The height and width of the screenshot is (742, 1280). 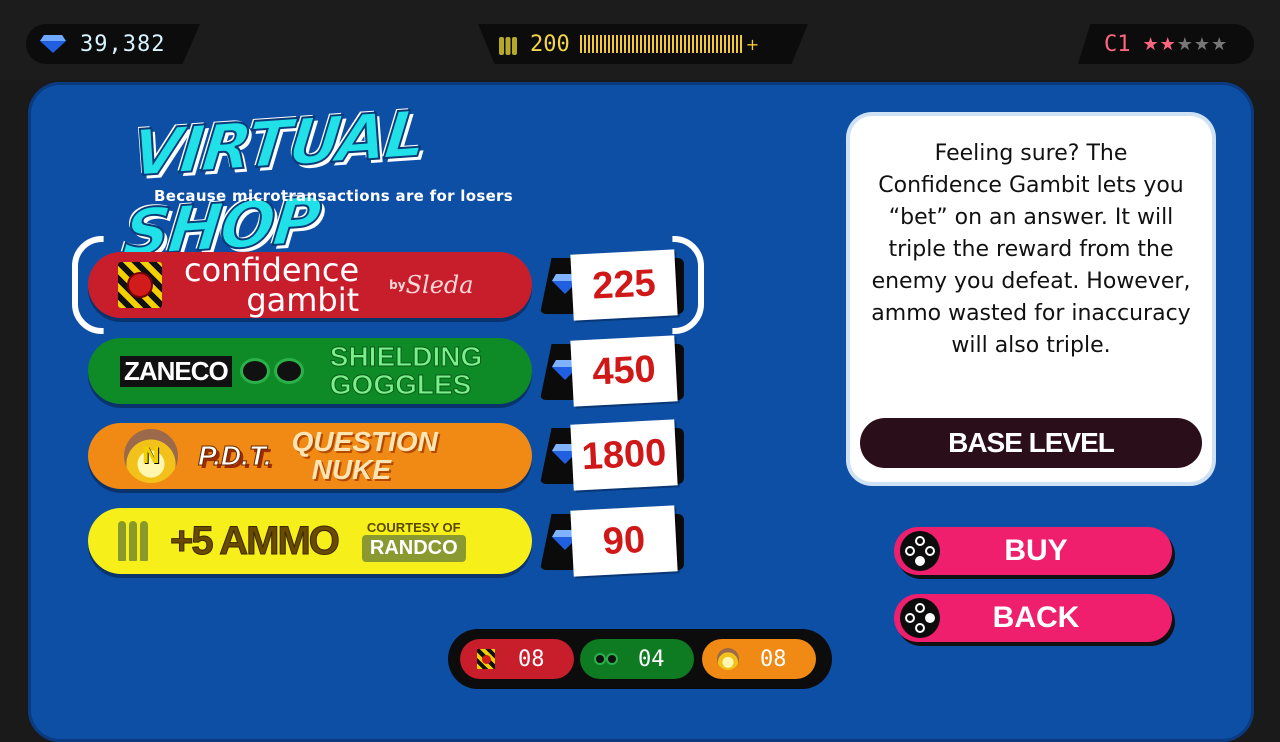 What do you see at coordinates (303, 299) in the screenshot?
I see `item-name-line2: gambit` at bounding box center [303, 299].